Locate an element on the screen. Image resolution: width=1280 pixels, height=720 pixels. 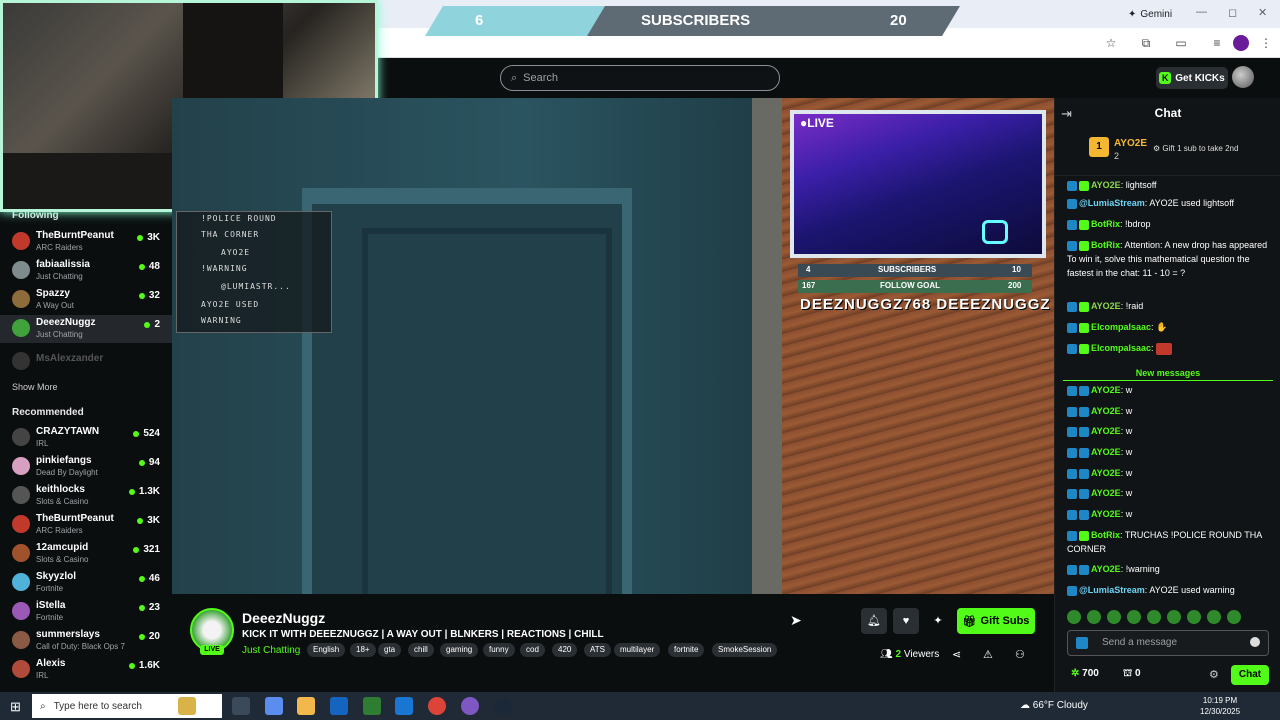
system-clock: 10:19 PM 12/30/2025 is located at coordinates (1220, 706).